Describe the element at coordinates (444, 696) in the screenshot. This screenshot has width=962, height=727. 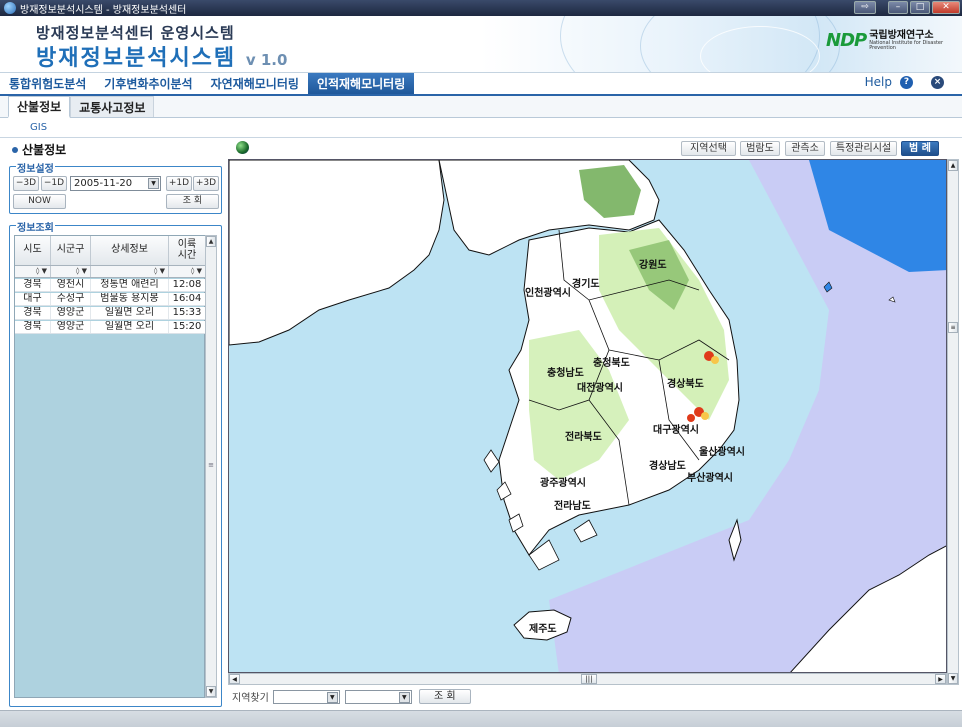
I see `region-search-button: 조 회` at that location.